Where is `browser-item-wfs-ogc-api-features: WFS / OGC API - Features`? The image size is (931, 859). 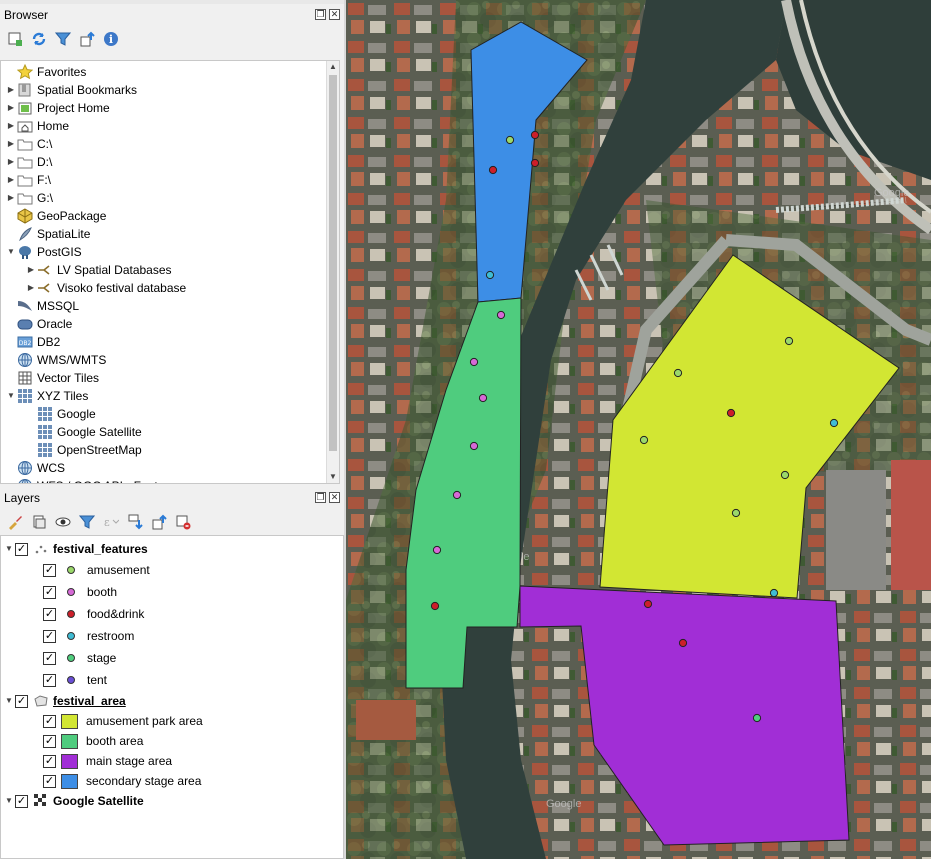 browser-item-wfs-ogc-api-features: WFS / OGC API - Features is located at coordinates (165, 480).